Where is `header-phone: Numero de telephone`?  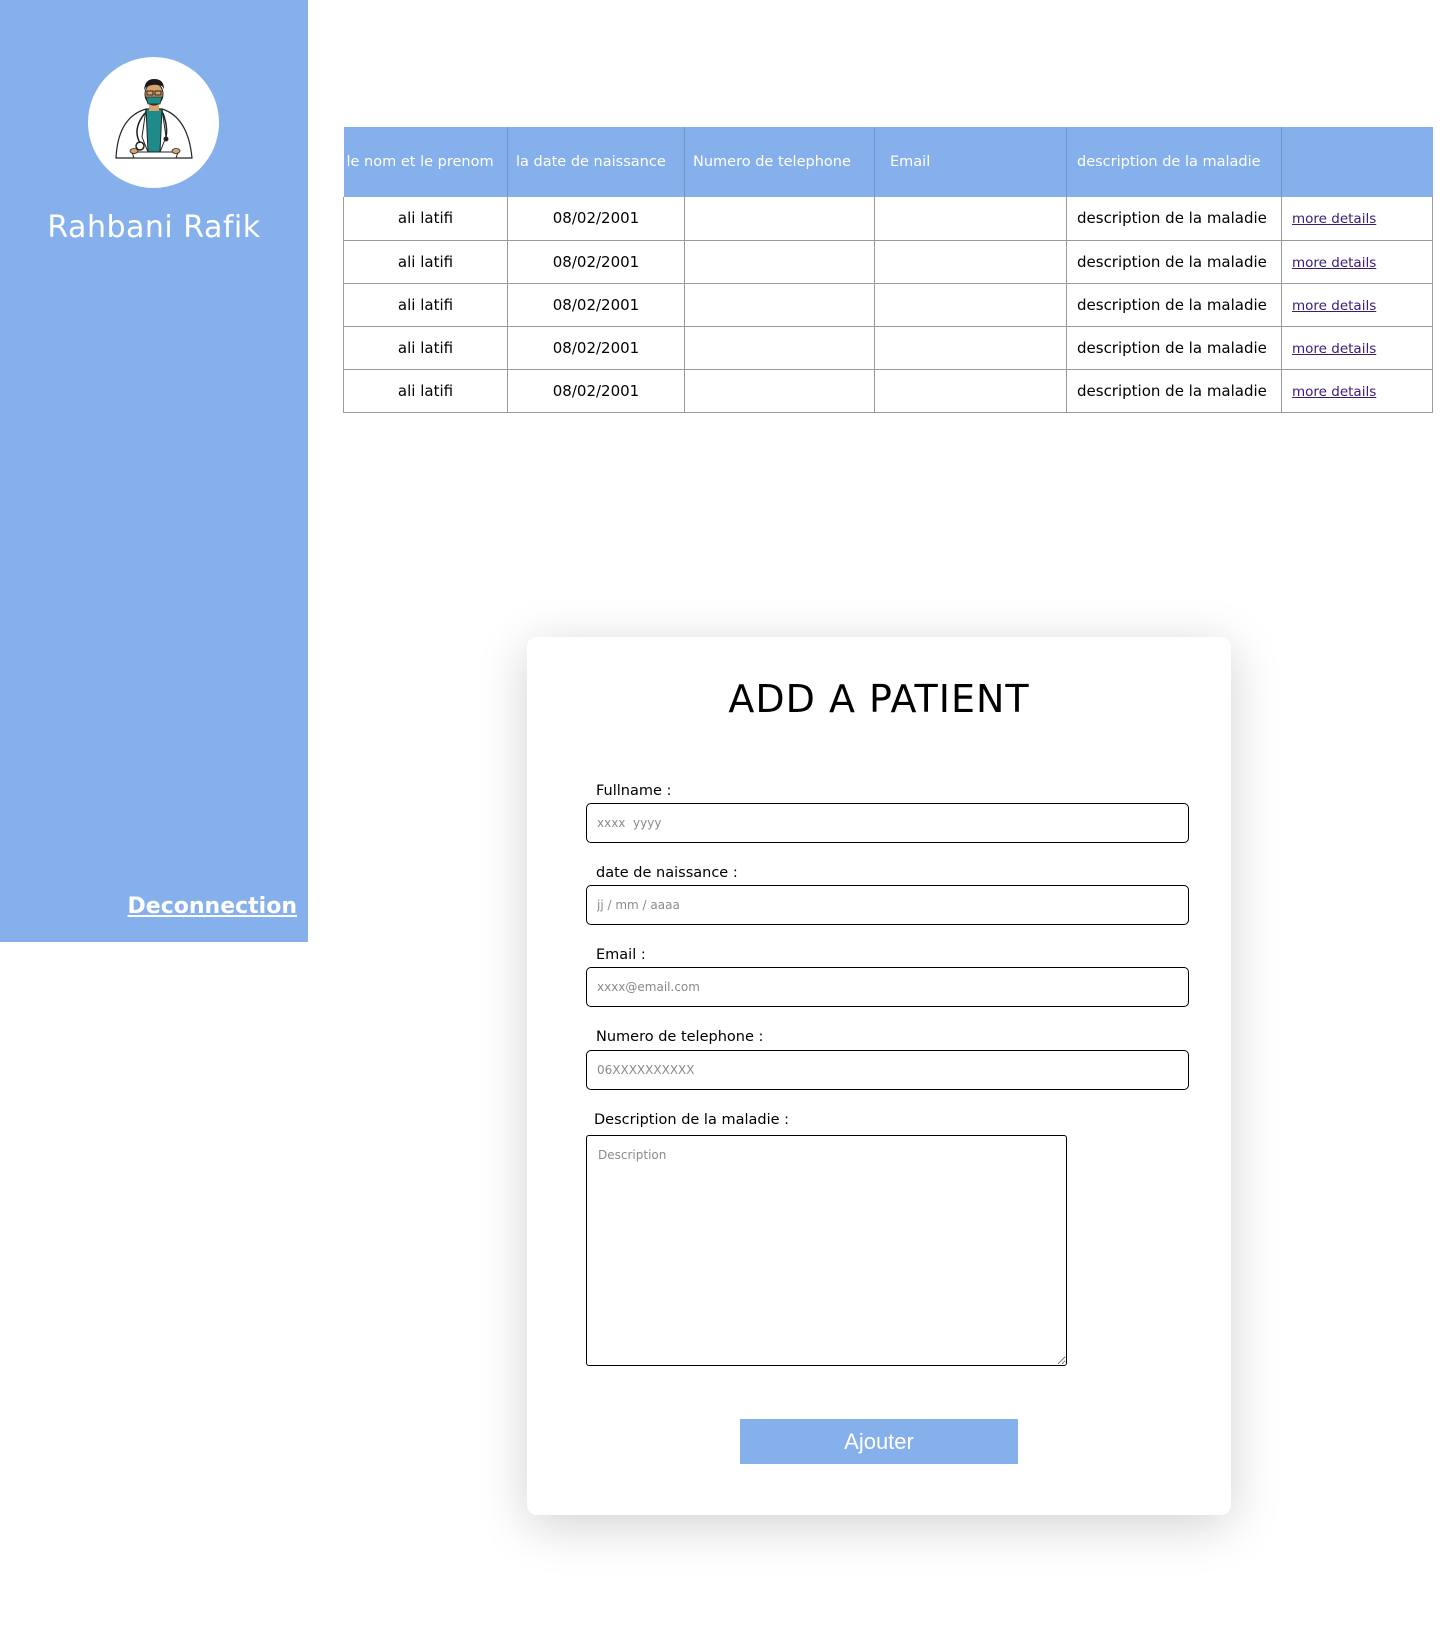 header-phone: Numero de telephone is located at coordinates (779, 162).